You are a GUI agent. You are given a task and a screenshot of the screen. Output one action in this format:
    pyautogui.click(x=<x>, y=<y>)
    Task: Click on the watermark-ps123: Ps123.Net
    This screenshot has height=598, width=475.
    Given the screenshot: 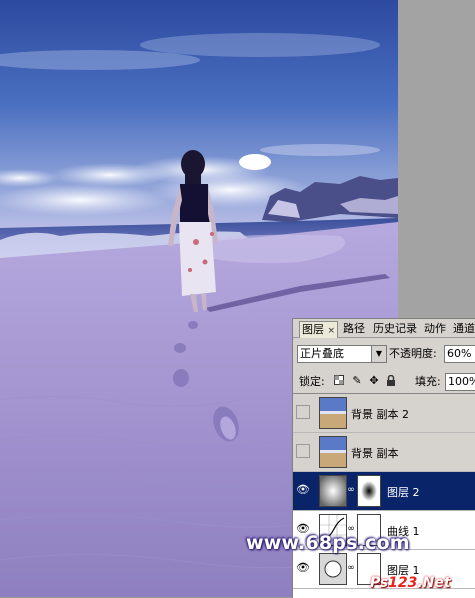 What is the action you would take?
    pyautogui.click(x=410, y=583)
    